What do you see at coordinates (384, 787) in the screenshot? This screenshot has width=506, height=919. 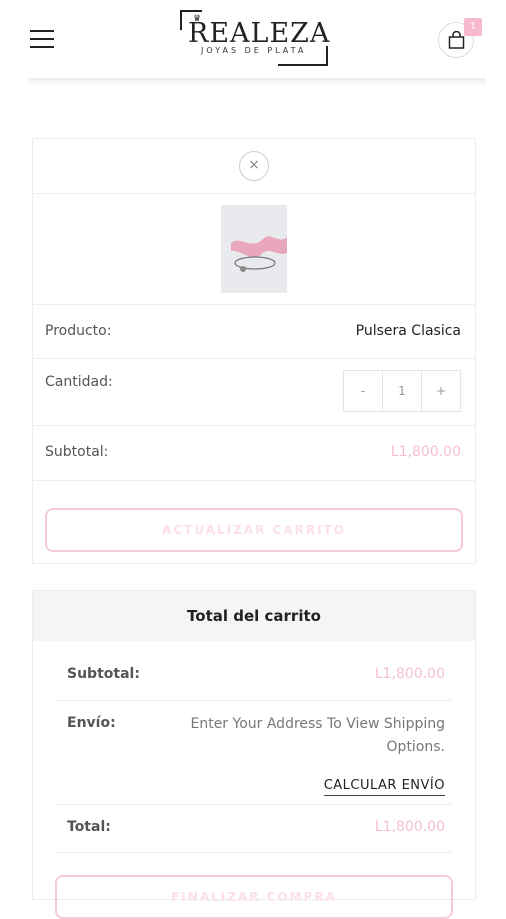 I see `calculate-shipping-link: CALCULAR ENVÍO` at bounding box center [384, 787].